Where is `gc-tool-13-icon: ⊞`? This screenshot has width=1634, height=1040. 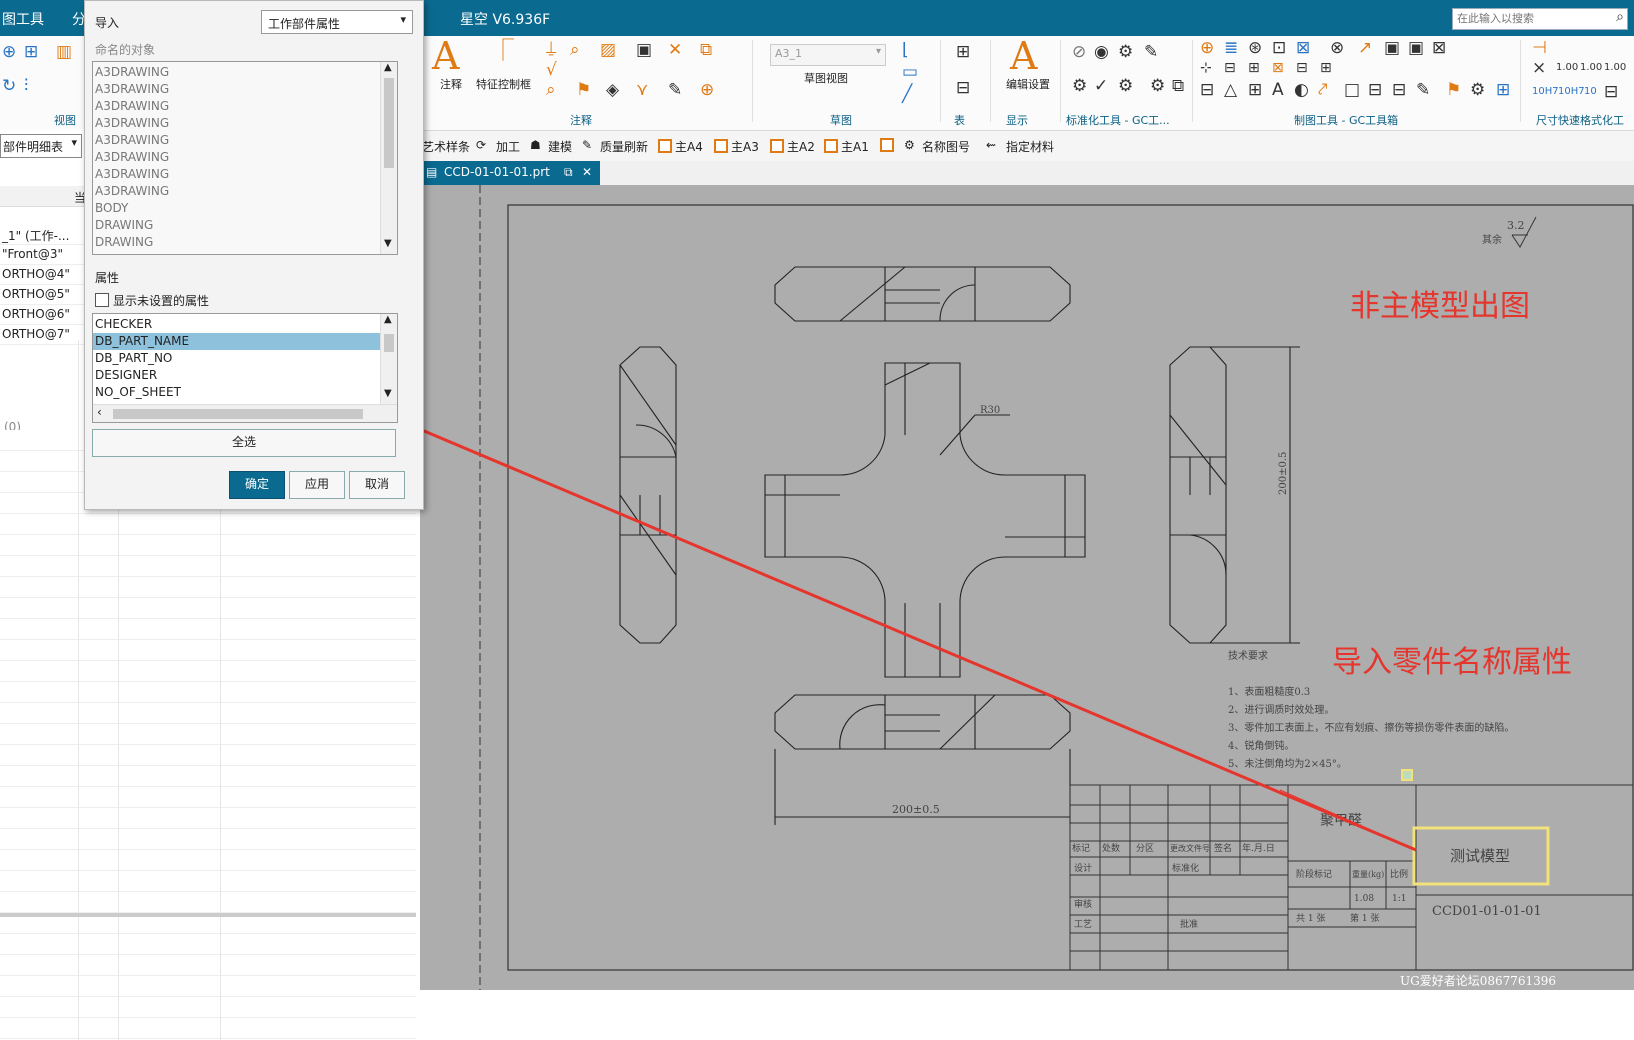
gc-tool-13-icon: ⊞ is located at coordinates (1254, 68).